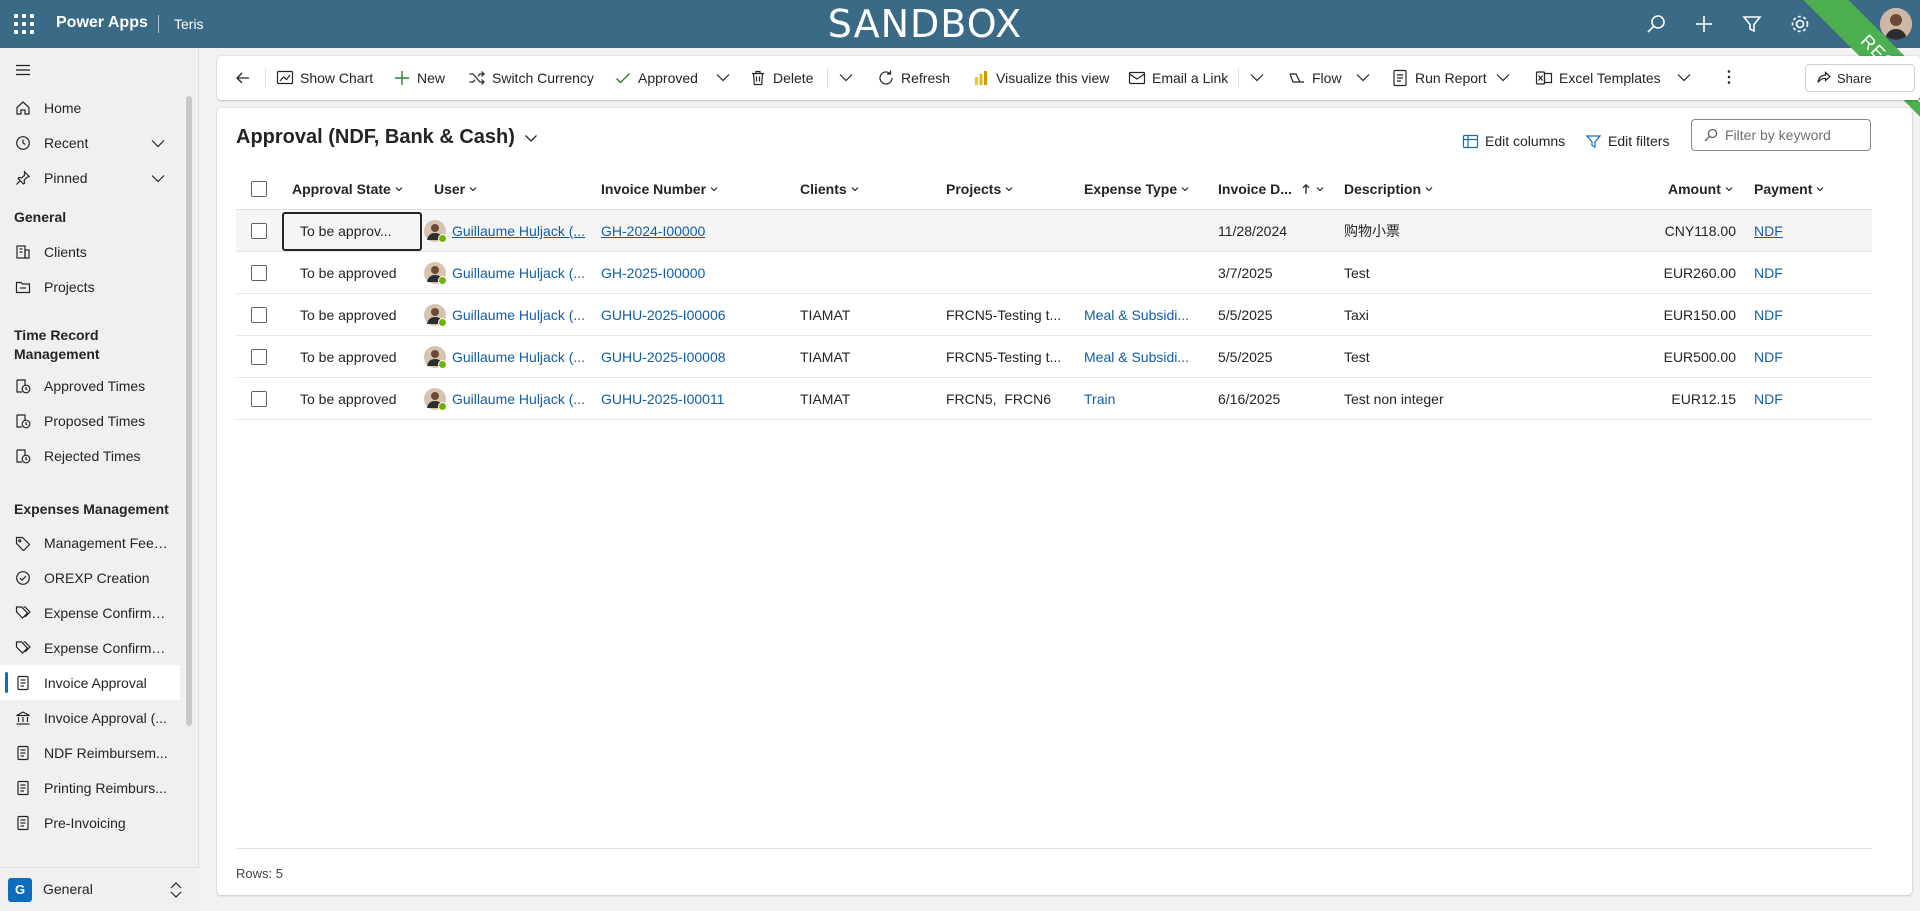  I want to click on sidebar-item-approved-times: Approved Times, so click(90, 385).